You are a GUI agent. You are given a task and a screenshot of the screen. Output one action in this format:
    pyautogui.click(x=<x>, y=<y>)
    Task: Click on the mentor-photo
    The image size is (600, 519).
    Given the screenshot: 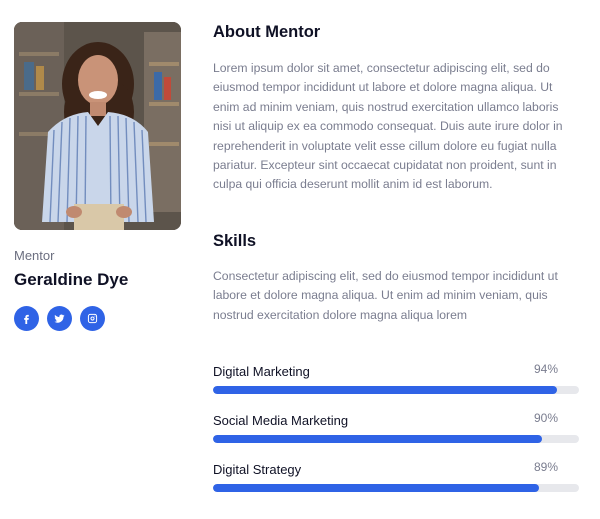 What is the action you would take?
    pyautogui.click(x=97, y=126)
    